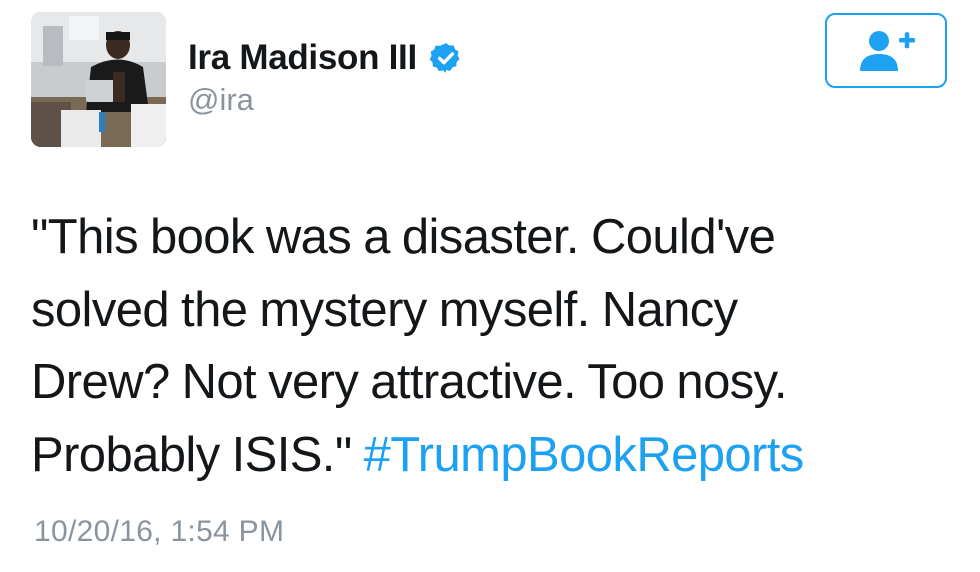  What do you see at coordinates (446, 58) in the screenshot?
I see `verified-badge-icon` at bounding box center [446, 58].